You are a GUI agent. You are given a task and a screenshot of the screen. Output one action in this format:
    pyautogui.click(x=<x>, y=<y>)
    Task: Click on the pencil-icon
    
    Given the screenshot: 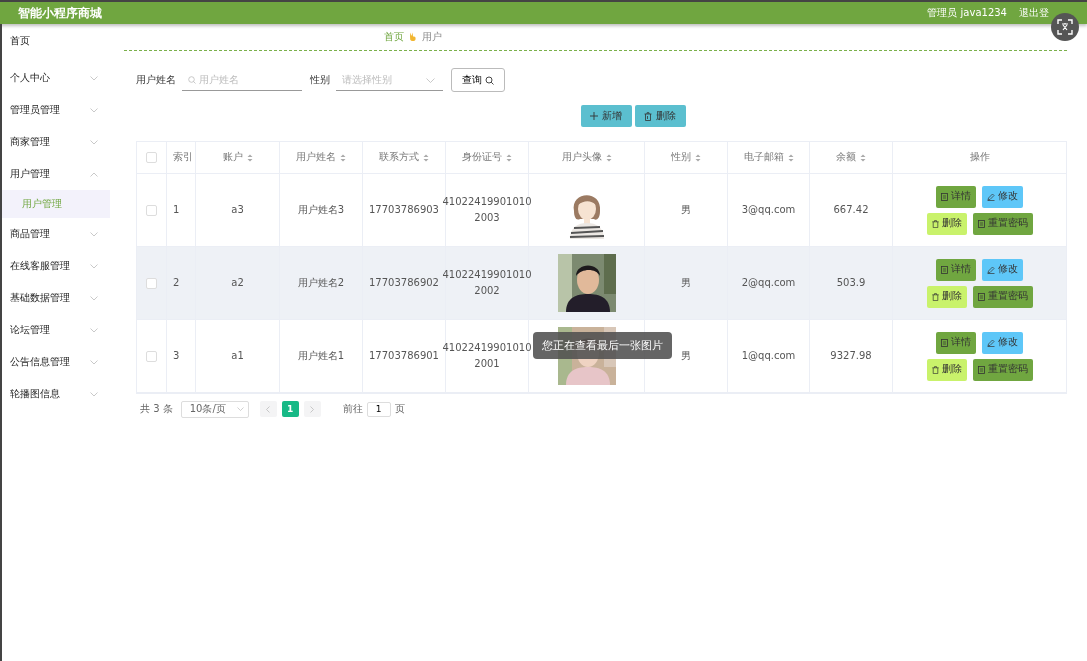 What is the action you would take?
    pyautogui.click(x=991, y=196)
    